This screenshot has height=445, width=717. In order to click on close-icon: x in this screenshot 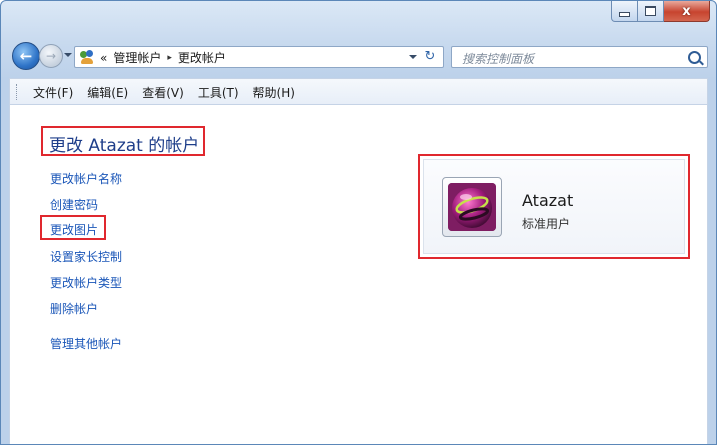, I will do `click(686, 11)`.